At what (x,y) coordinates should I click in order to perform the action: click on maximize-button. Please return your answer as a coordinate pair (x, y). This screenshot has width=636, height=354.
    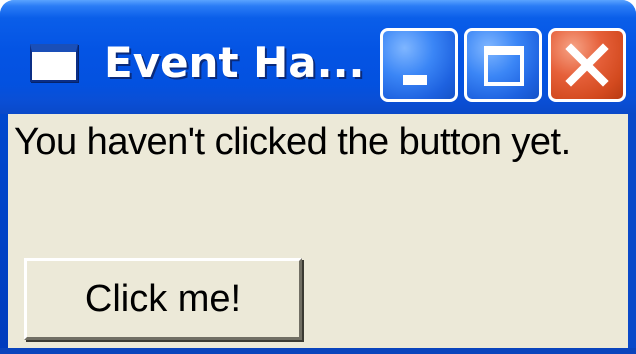
    Looking at the image, I should click on (503, 65).